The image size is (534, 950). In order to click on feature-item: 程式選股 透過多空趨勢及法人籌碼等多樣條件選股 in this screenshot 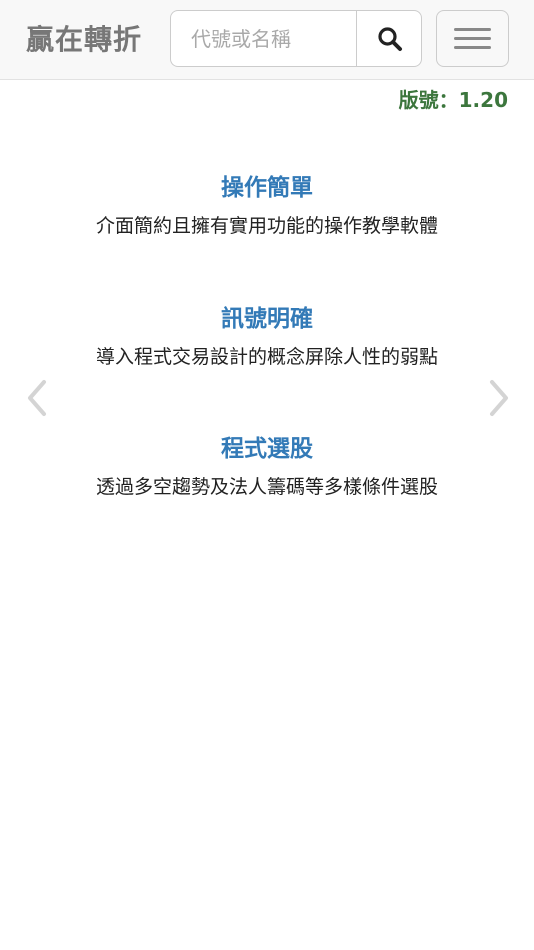, I will do `click(267, 467)`.